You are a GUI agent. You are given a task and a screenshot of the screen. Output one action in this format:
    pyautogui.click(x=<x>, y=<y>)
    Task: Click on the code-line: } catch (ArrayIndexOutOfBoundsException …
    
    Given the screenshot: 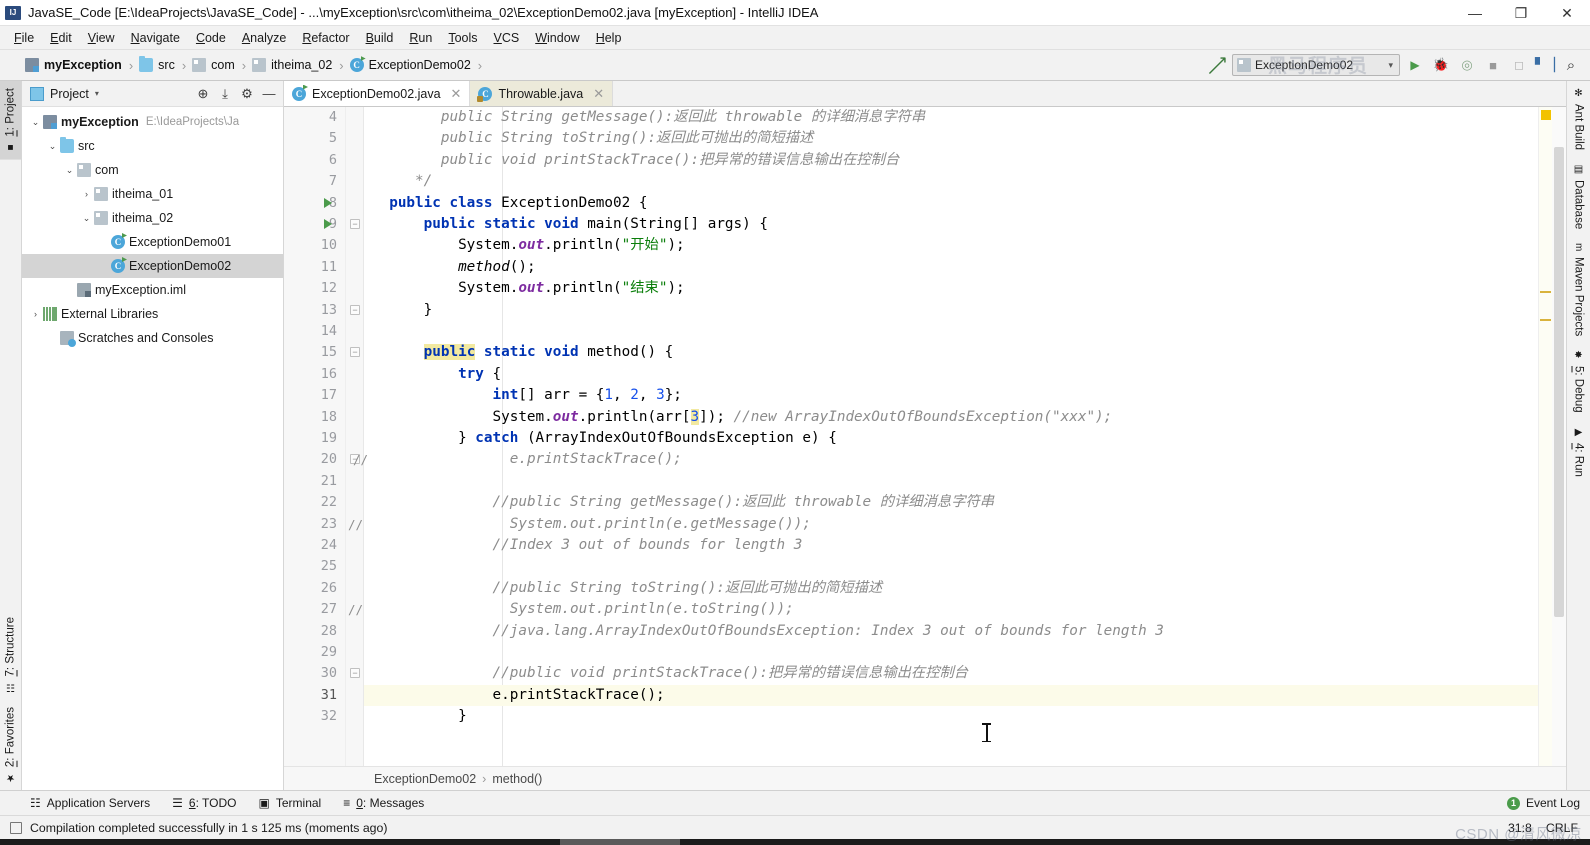 What is the action you would take?
    pyautogui.click(x=951, y=438)
    